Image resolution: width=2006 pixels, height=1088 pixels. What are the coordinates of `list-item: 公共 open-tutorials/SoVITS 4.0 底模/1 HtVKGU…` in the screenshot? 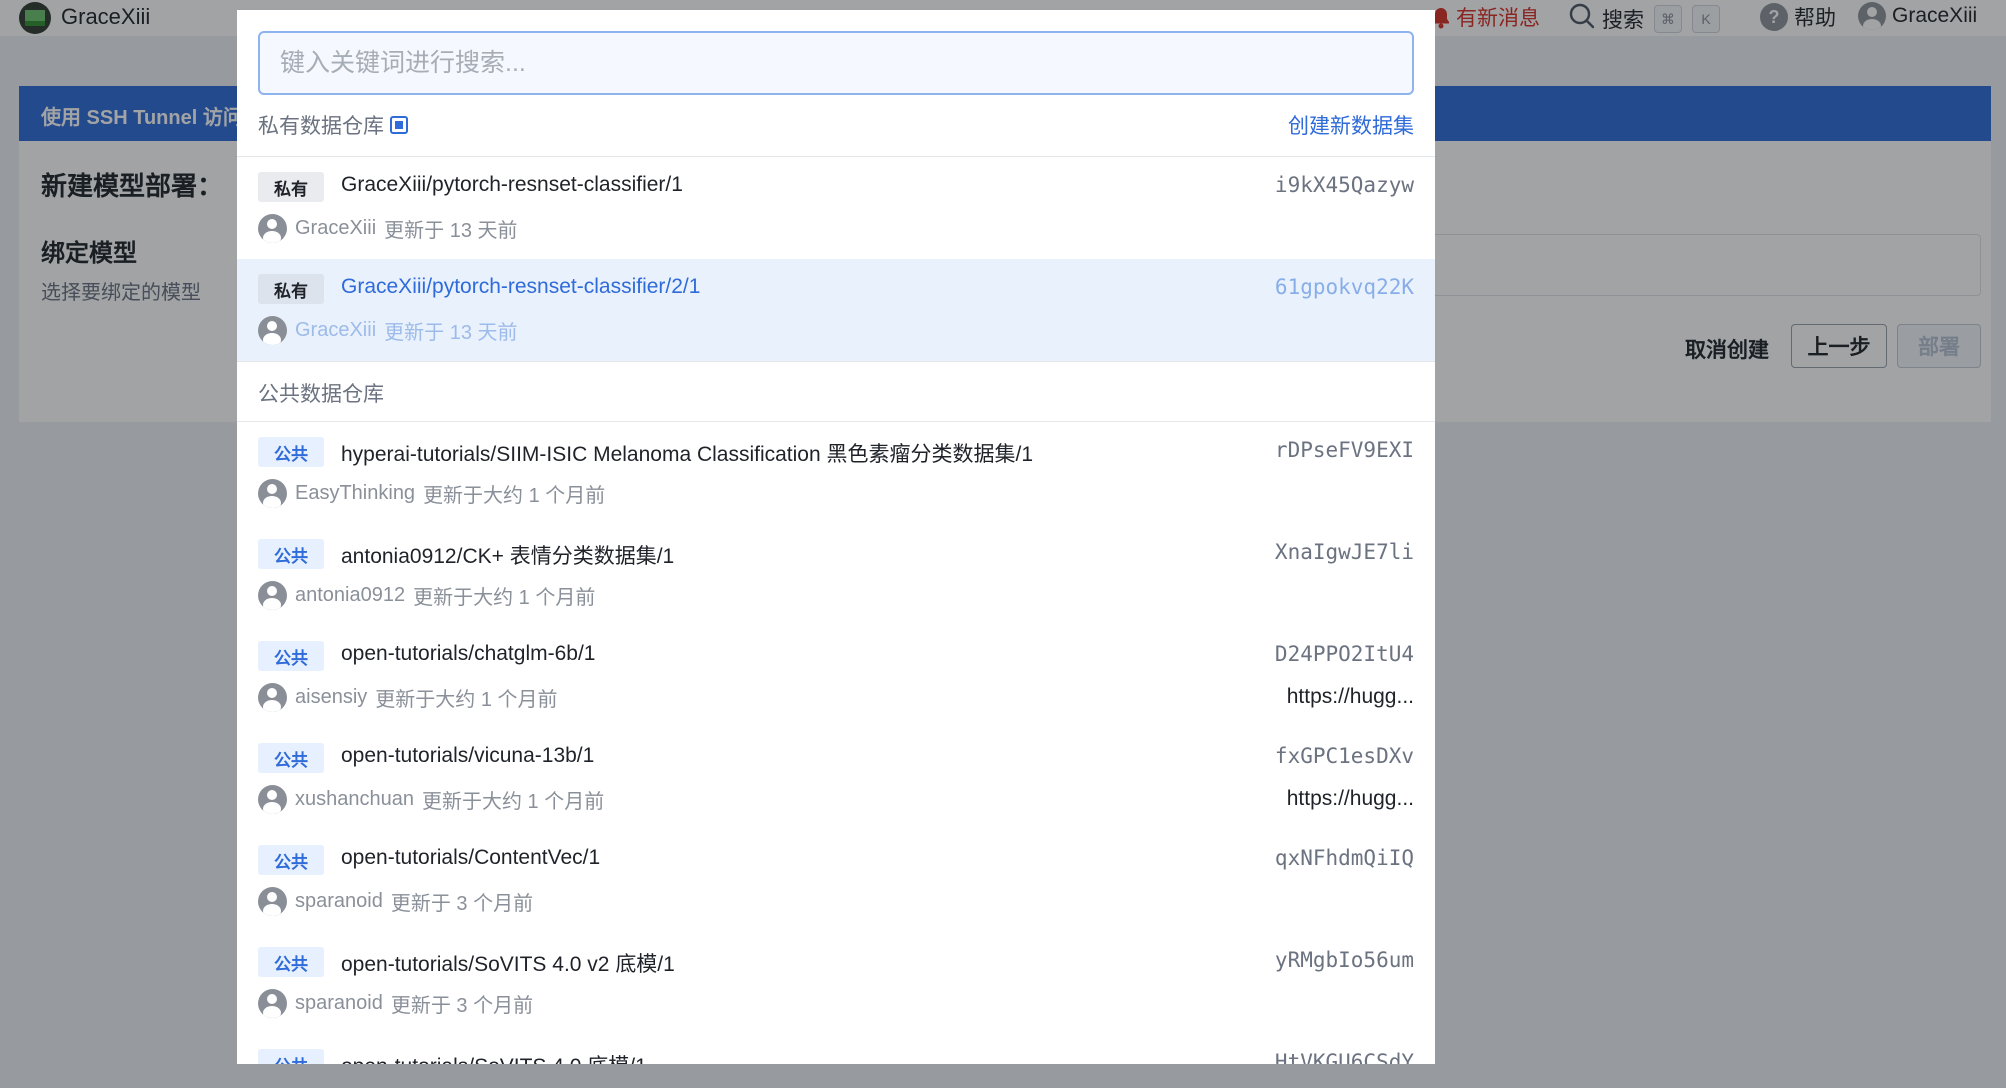 It's located at (836, 1049).